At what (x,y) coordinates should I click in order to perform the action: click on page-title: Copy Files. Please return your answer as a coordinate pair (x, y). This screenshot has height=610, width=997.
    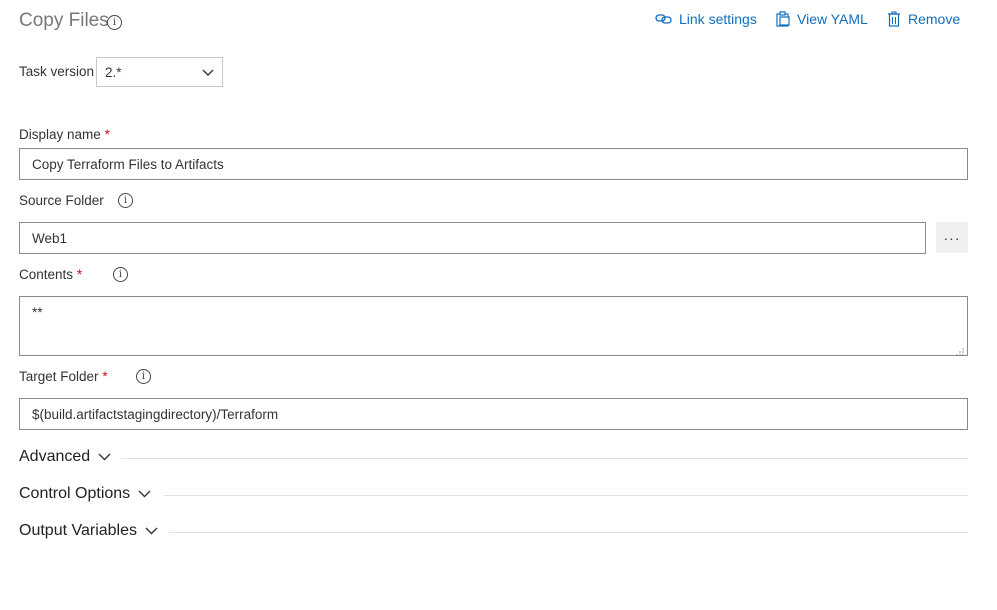
    Looking at the image, I should click on (64, 20).